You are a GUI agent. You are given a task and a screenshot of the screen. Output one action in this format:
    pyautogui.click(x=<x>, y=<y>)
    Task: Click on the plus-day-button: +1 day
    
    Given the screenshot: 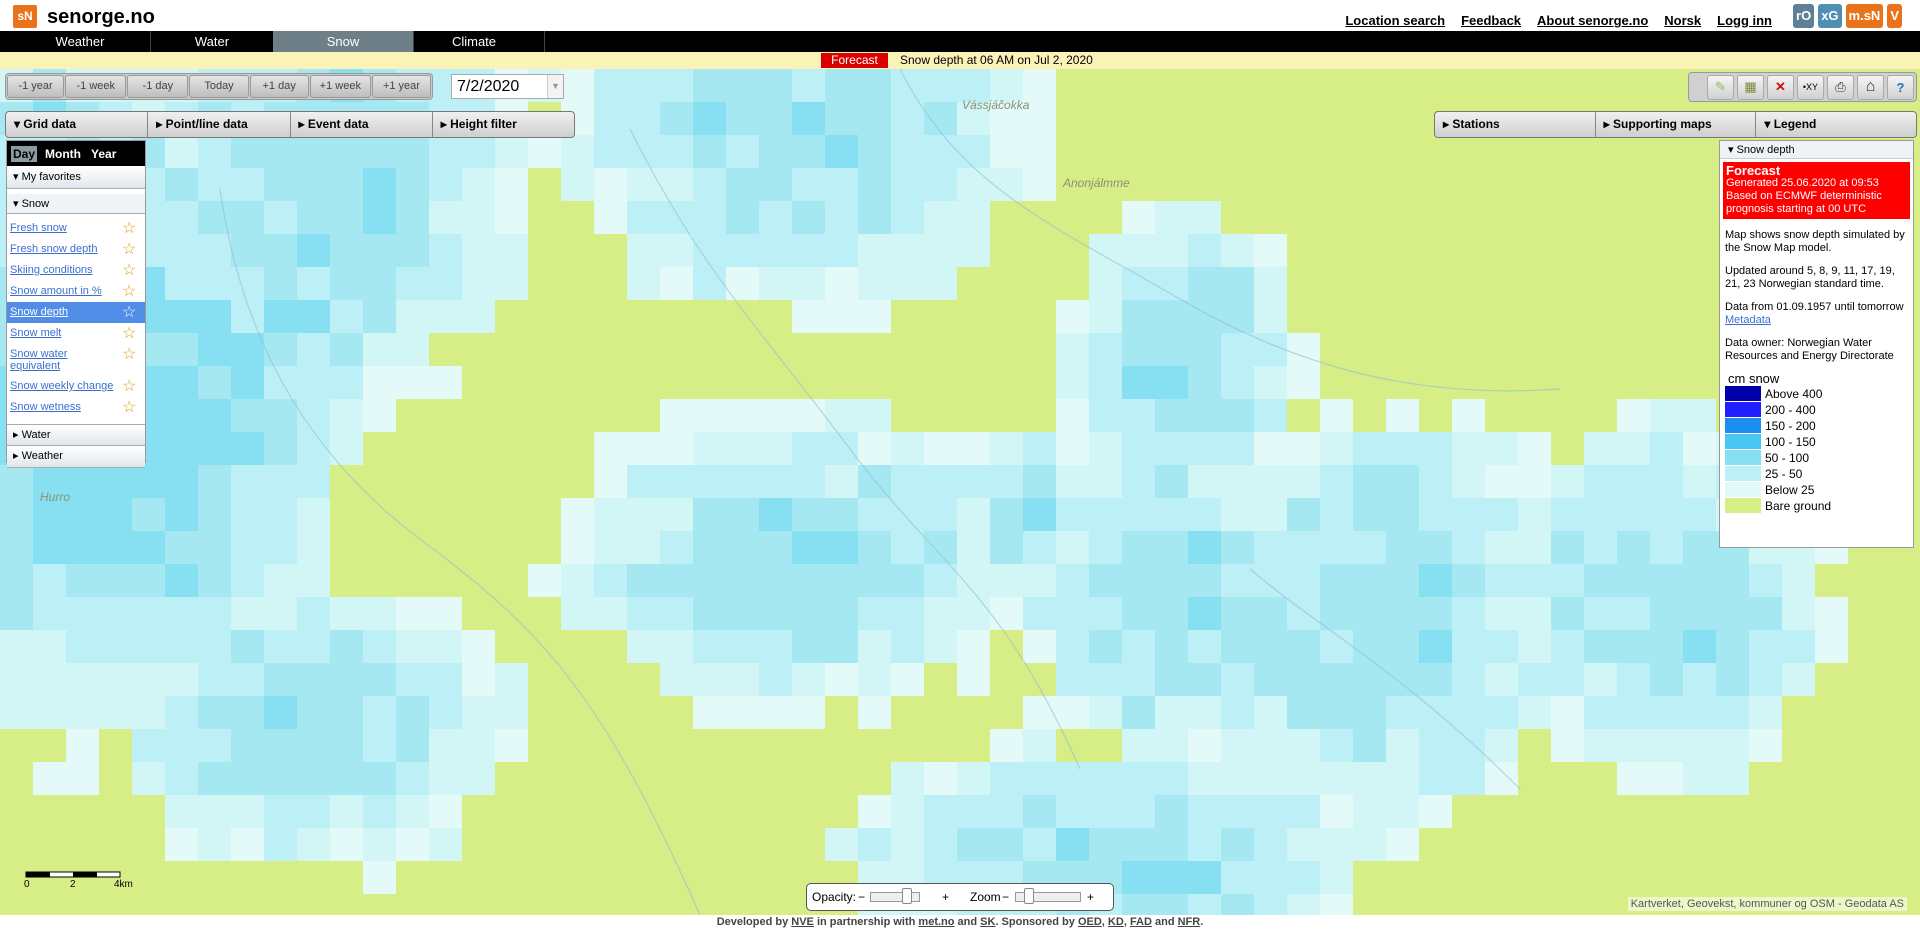 What is the action you would take?
    pyautogui.click(x=279, y=86)
    